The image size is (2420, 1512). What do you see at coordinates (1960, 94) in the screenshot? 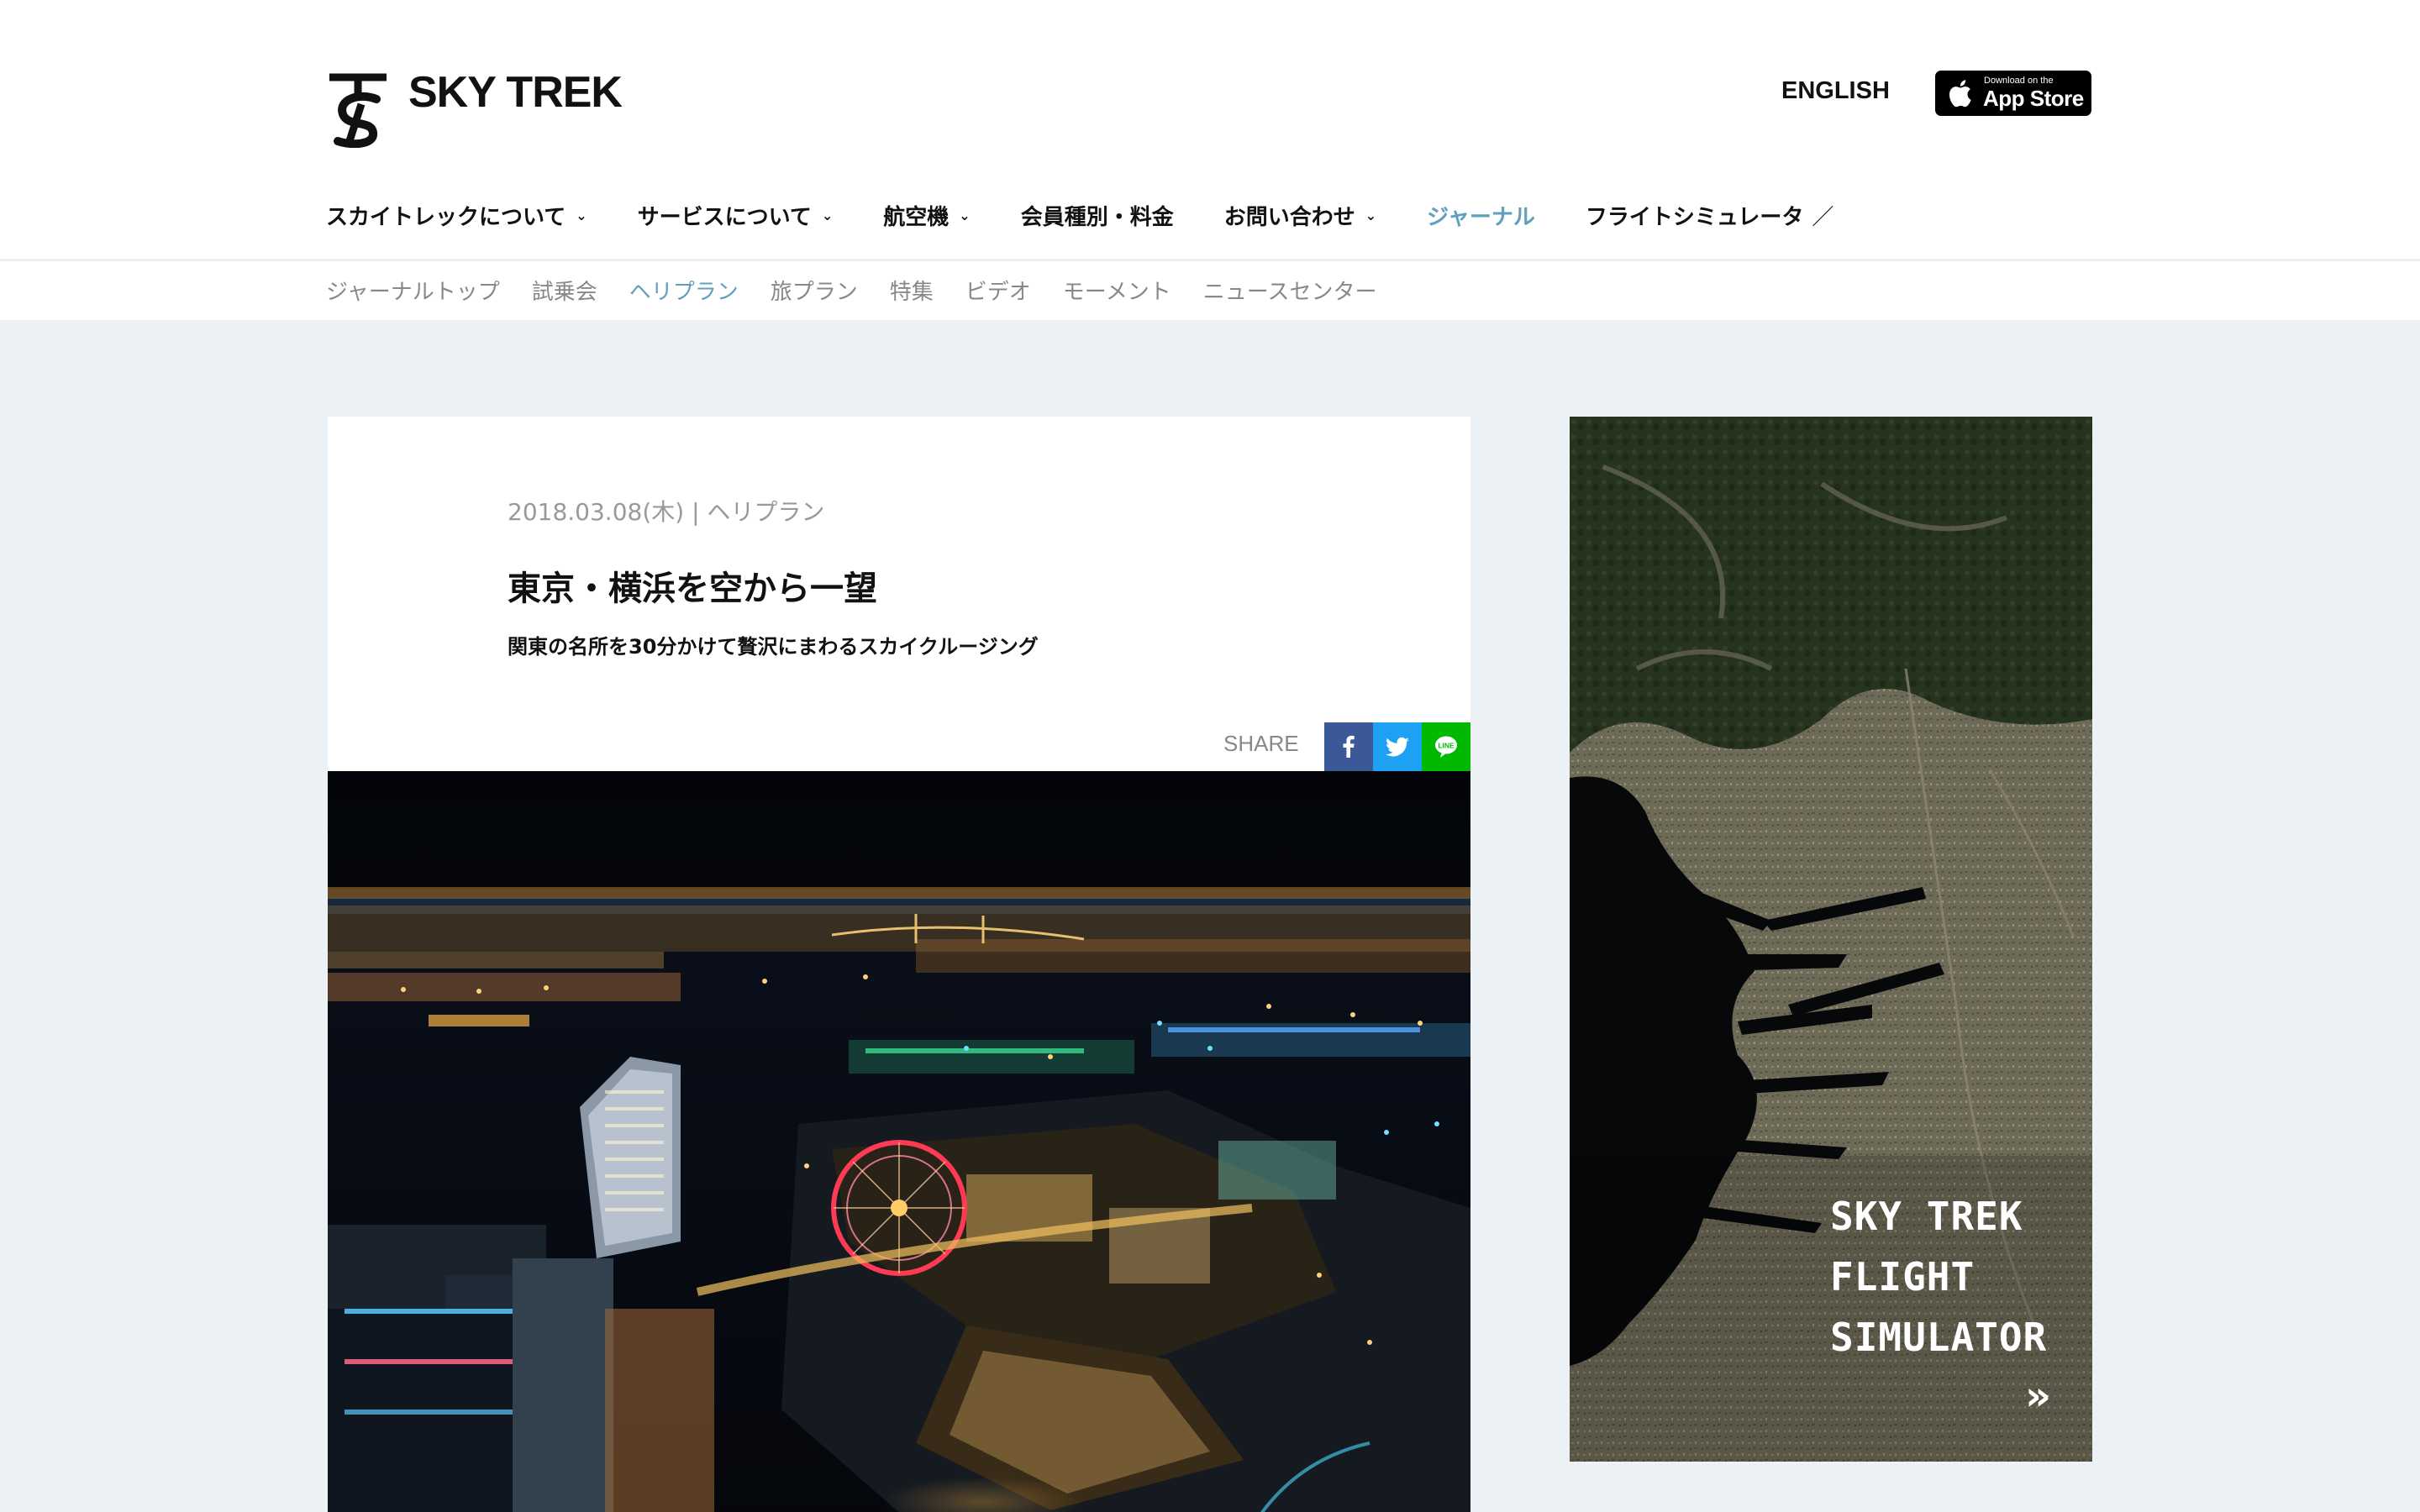
I see `apple-icon` at bounding box center [1960, 94].